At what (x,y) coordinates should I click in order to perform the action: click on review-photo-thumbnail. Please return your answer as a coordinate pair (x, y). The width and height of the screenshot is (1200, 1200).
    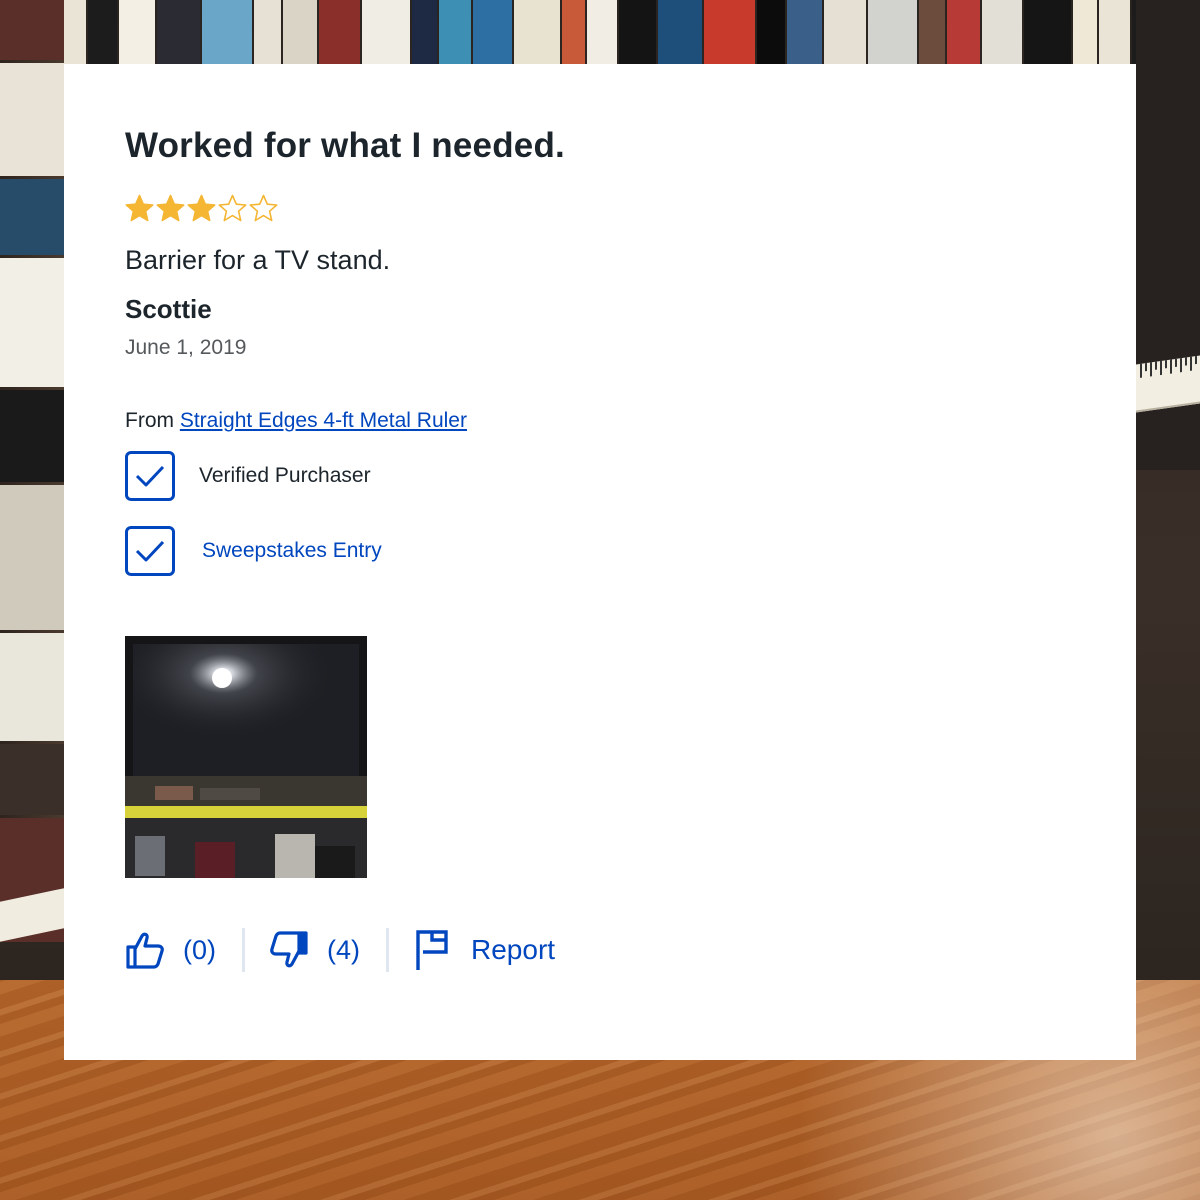
    Looking at the image, I should click on (246, 757).